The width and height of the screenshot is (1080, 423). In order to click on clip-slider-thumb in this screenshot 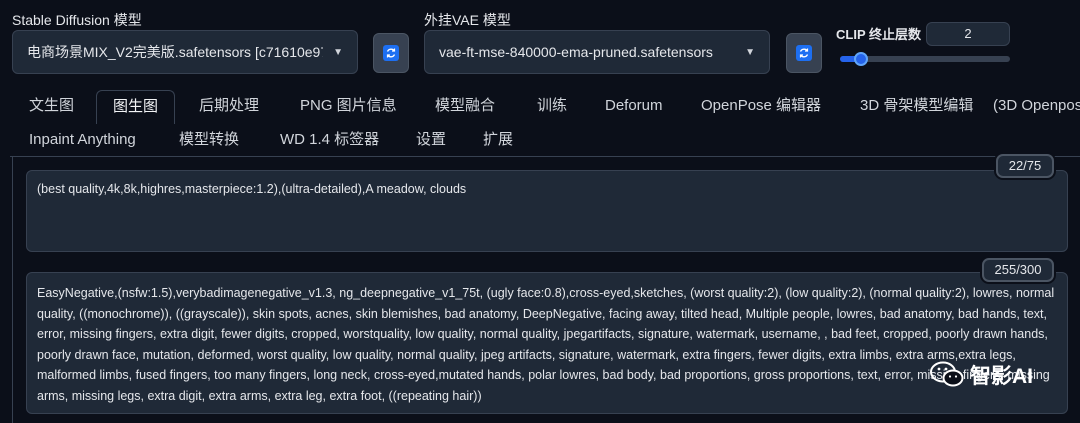, I will do `click(861, 59)`.